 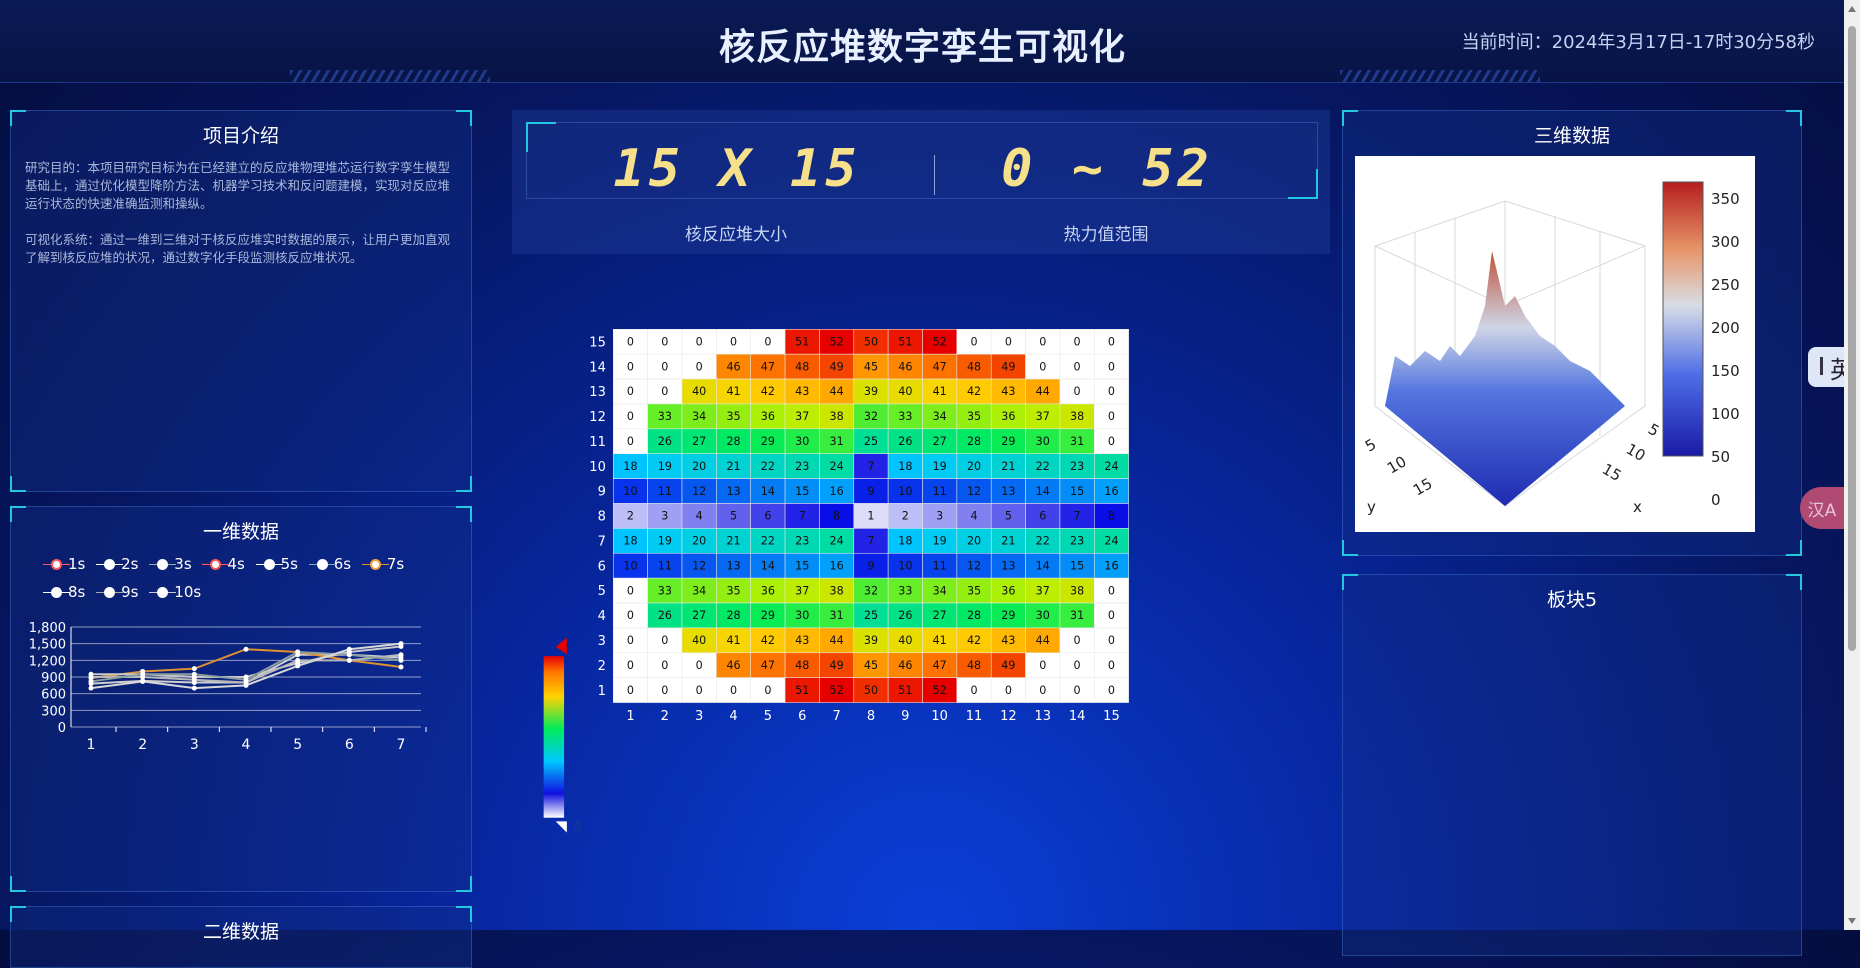 I want to click on heatmap-cell-label: 20, so click(x=699, y=466).